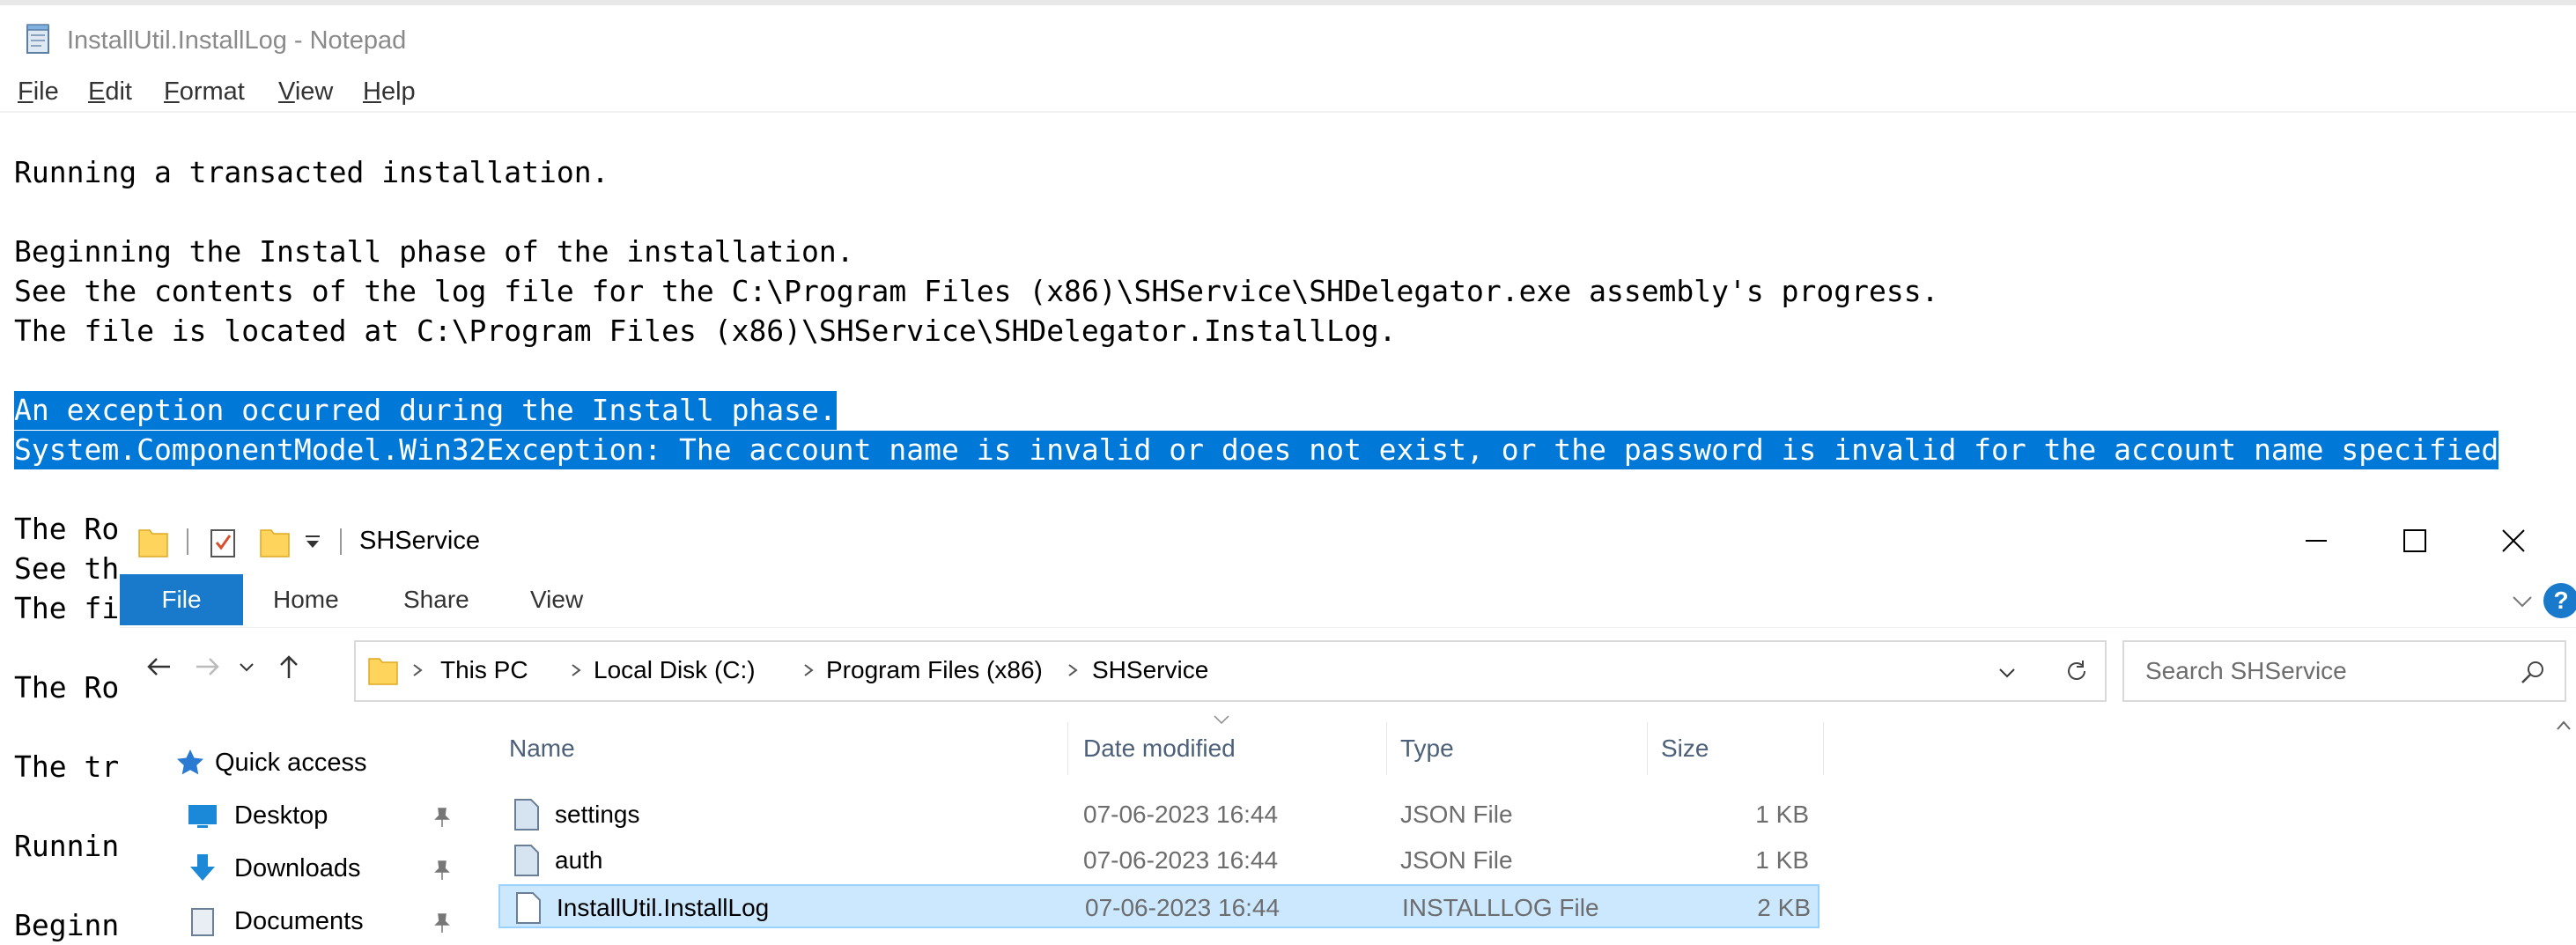  I want to click on ribbon-tab-home: Home, so click(306, 599).